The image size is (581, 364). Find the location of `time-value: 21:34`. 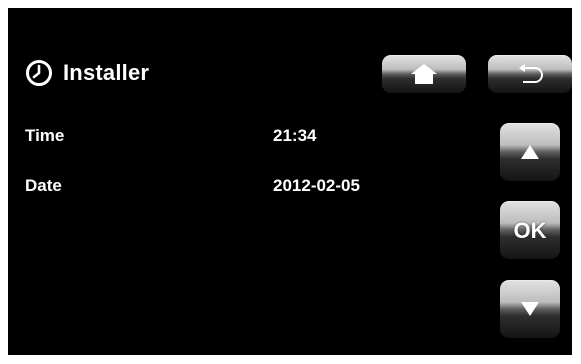

time-value: 21:34 is located at coordinates (295, 135).